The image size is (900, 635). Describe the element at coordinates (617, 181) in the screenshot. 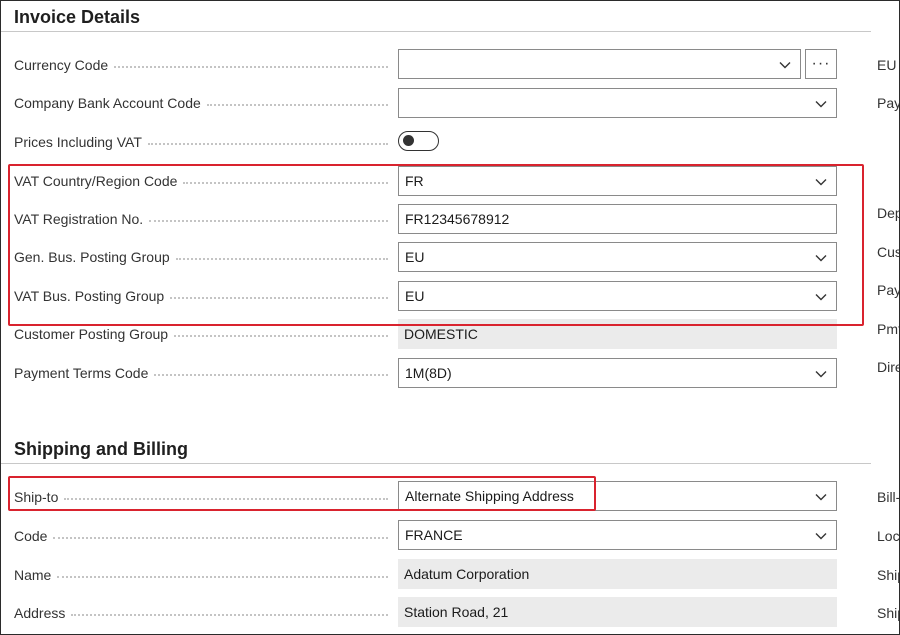

I see `vat-country-select: FR` at that location.